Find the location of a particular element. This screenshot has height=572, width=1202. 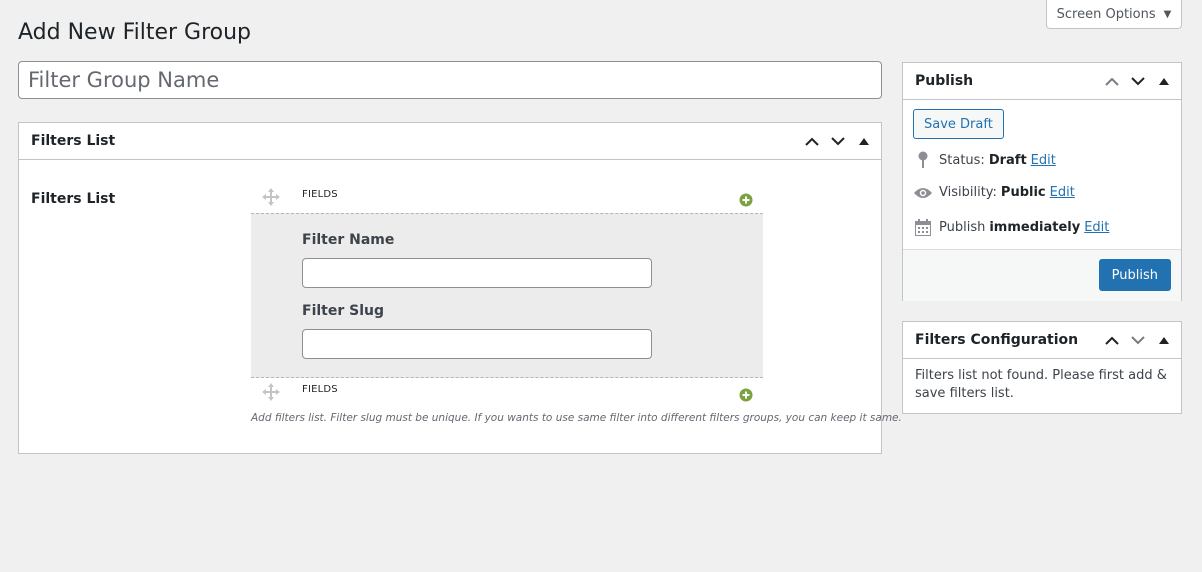

filter-name-input is located at coordinates (477, 273).